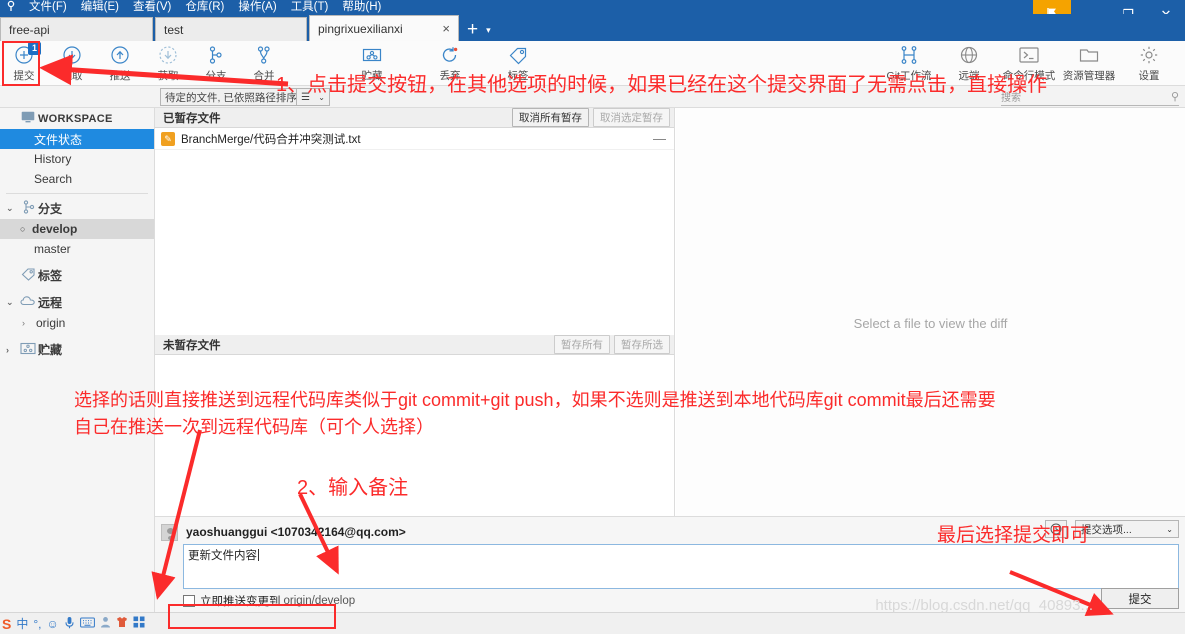  What do you see at coordinates (24, 76) in the screenshot?
I see `toolbar-label: 提交` at bounding box center [24, 76].